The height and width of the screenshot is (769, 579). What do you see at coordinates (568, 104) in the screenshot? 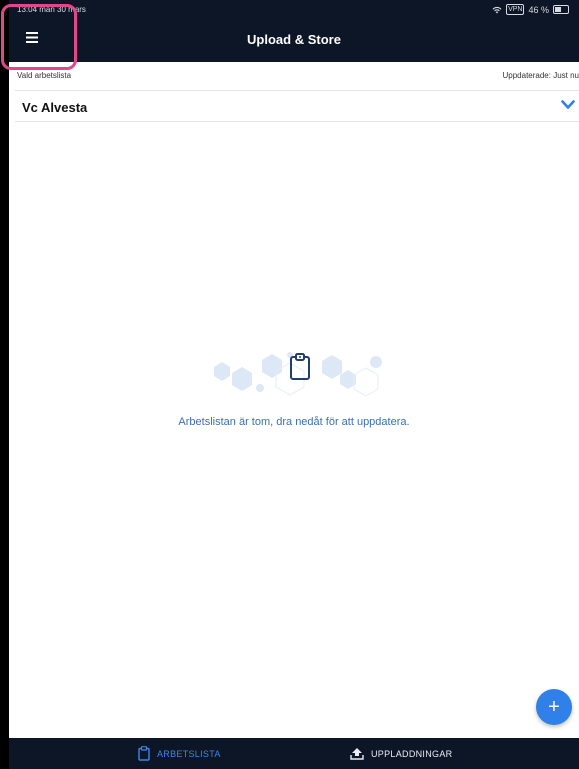
I see `chevron-down-icon` at bounding box center [568, 104].